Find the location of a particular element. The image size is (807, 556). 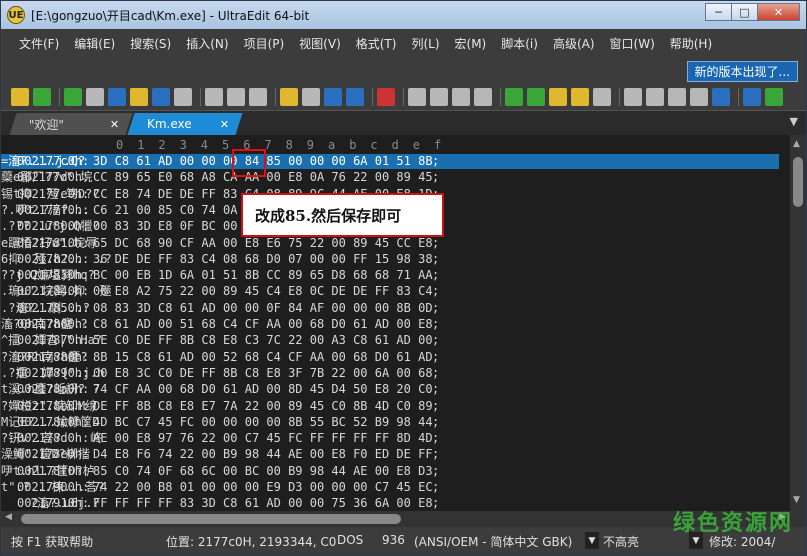

document-icon is located at coordinates (95, 96).